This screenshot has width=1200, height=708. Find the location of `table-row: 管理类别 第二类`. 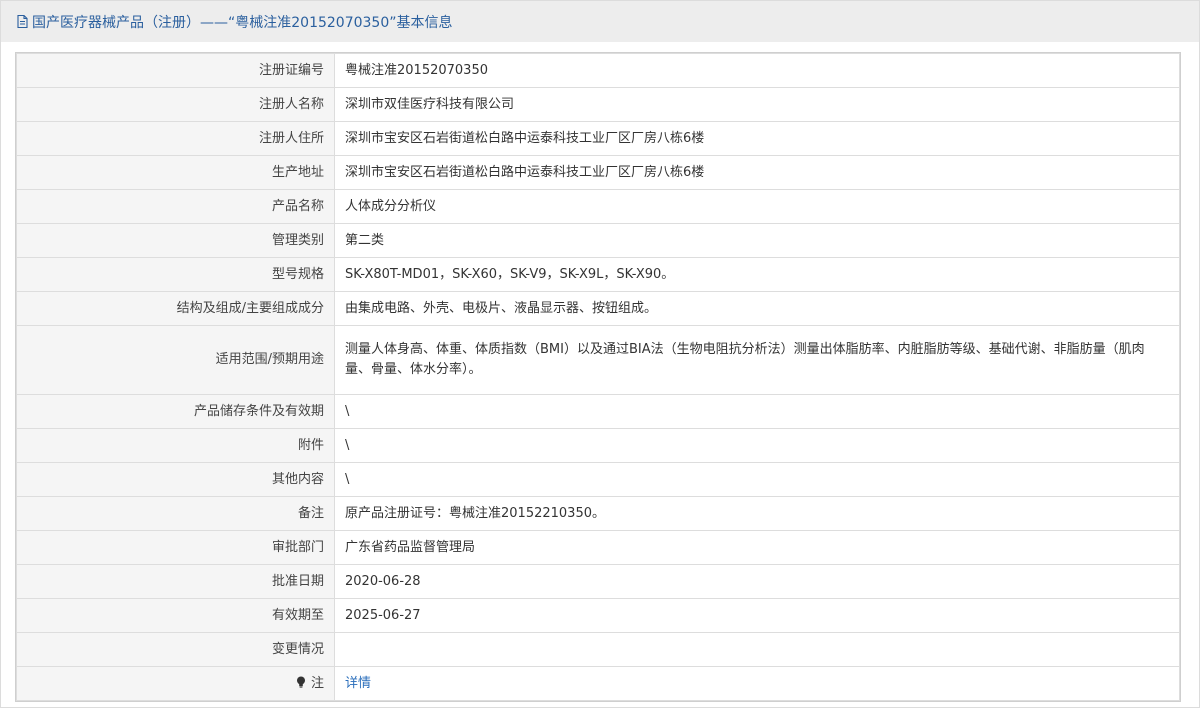

table-row: 管理类别 第二类 is located at coordinates (598, 240).